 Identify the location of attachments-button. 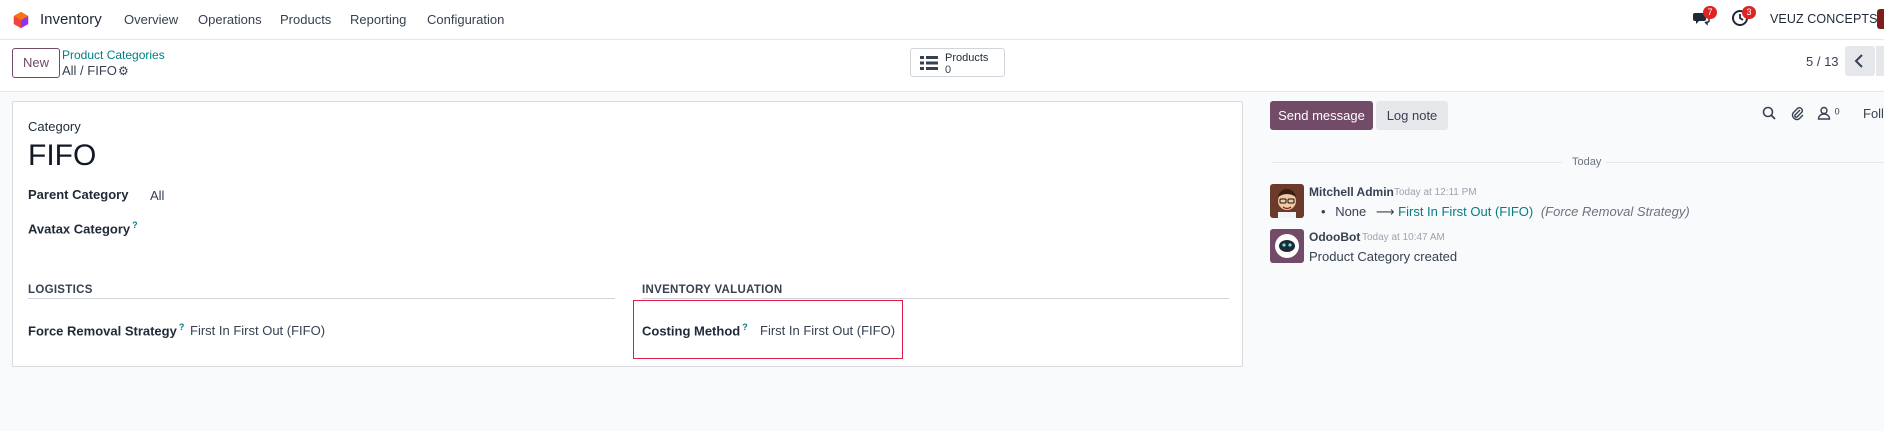
(1797, 115).